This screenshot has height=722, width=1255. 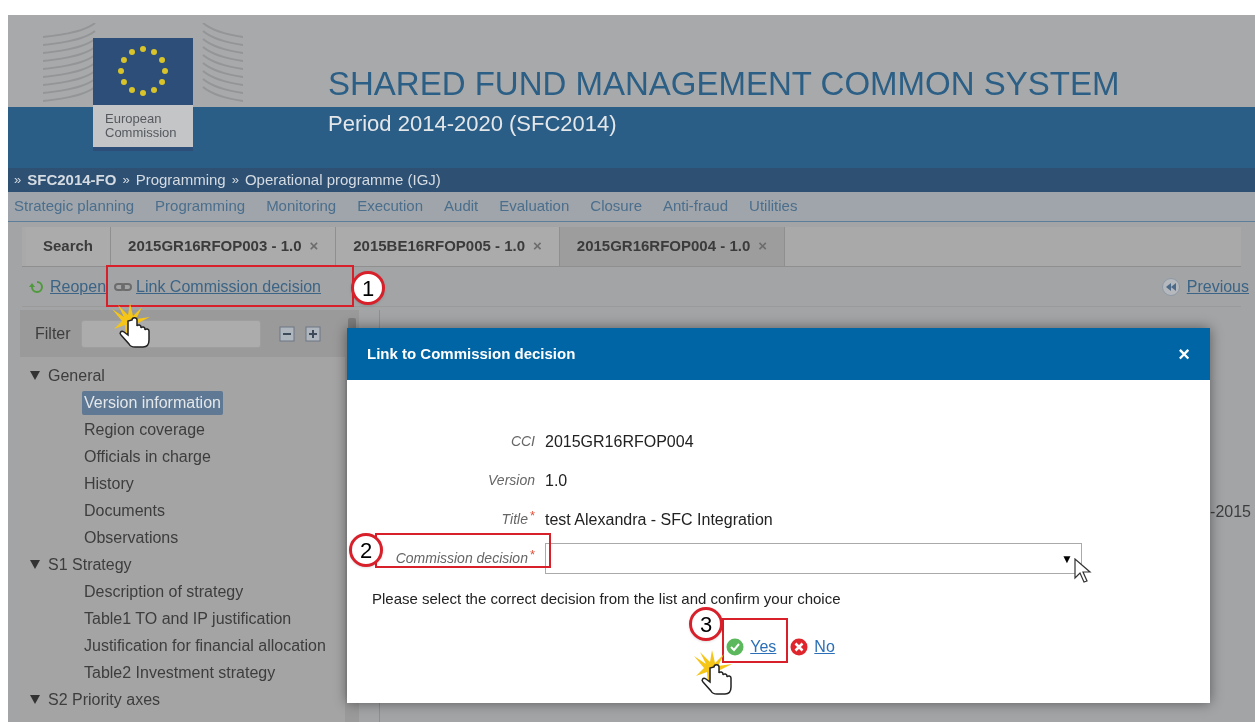 What do you see at coordinates (342, 180) in the screenshot?
I see `breadcrumb-link: Operational programme (IGJ)` at bounding box center [342, 180].